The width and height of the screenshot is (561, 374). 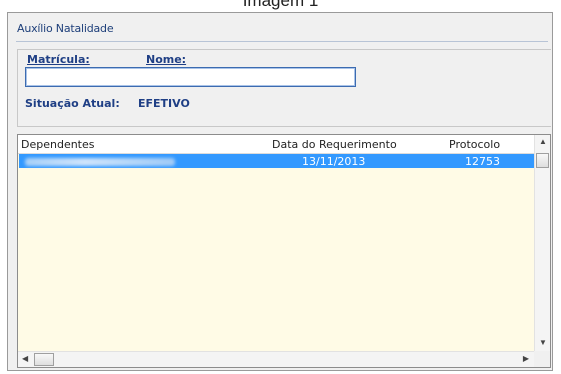 I want to click on situacao-value: EFETIVO, so click(x=164, y=103).